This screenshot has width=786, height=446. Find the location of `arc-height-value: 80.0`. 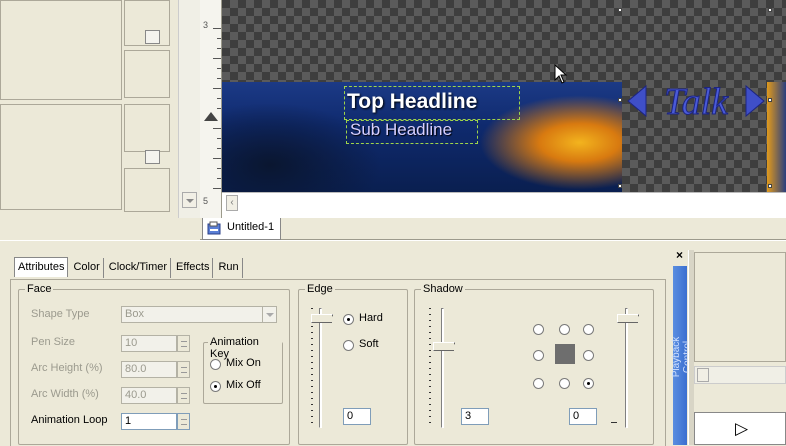

arc-height-value: 80.0 is located at coordinates (136, 369).